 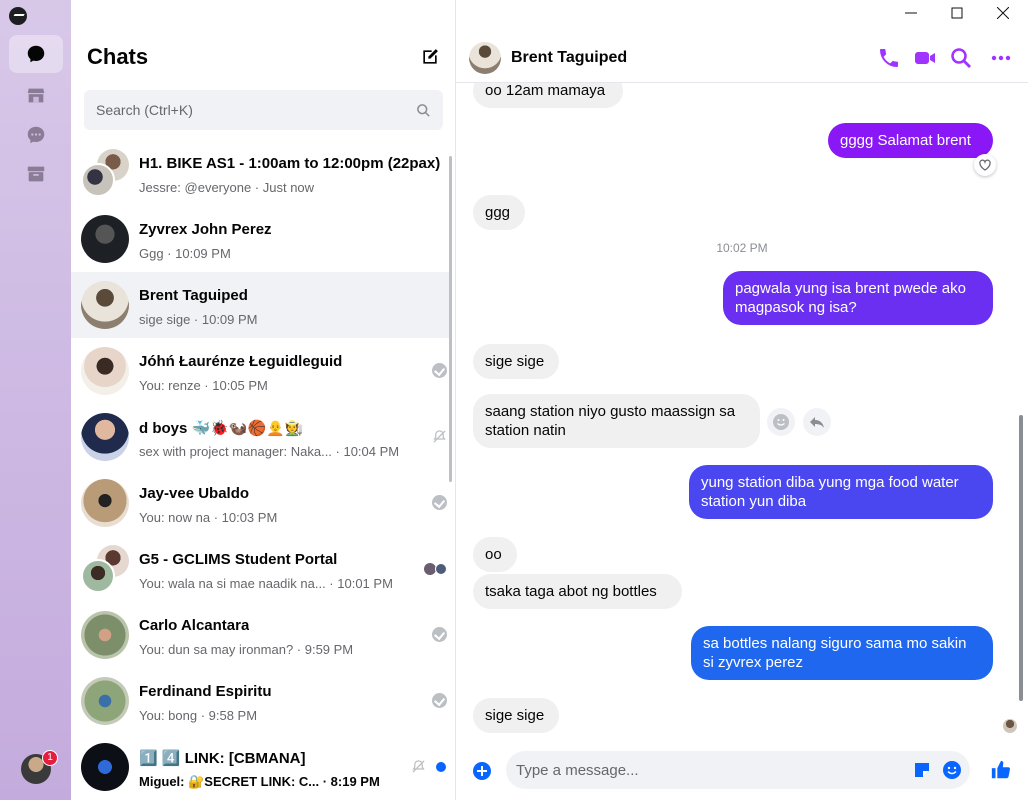 What do you see at coordinates (922, 770) in the screenshot?
I see `sticker-icon` at bounding box center [922, 770].